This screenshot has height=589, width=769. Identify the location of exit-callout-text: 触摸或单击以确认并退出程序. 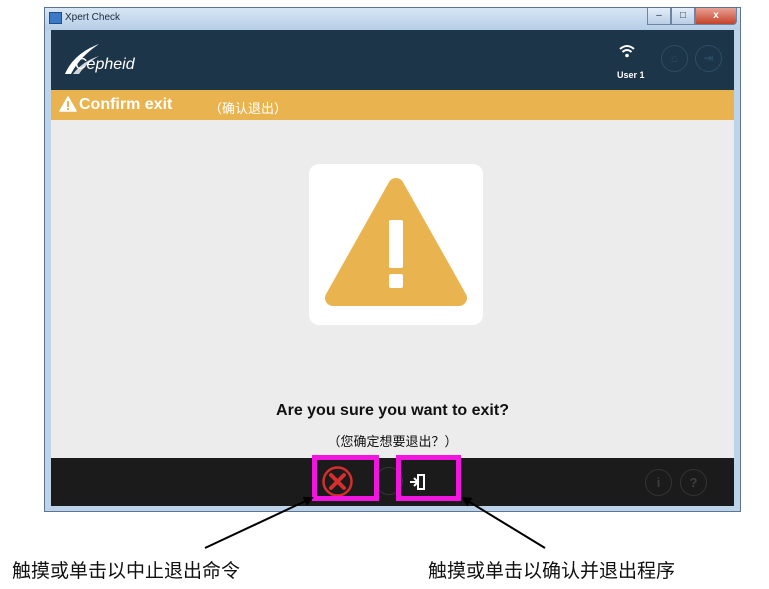
(552, 571).